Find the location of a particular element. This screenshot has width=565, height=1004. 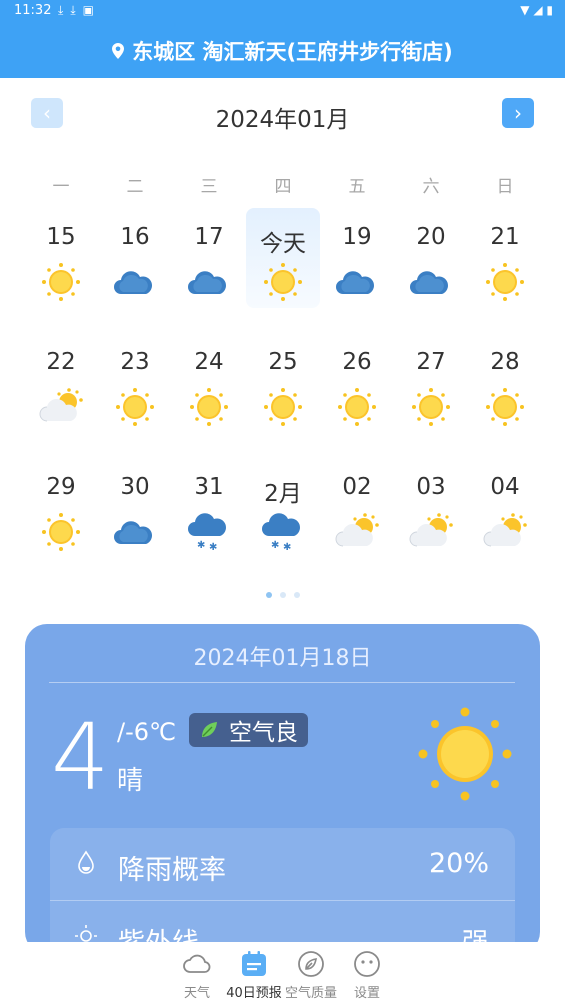

calendar-day: 16 is located at coordinates (135, 258).